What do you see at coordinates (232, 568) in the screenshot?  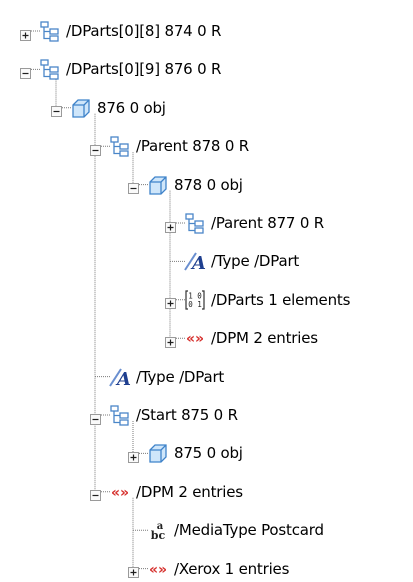 I see `tree-node-label: /Xerox 1 entries` at bounding box center [232, 568].